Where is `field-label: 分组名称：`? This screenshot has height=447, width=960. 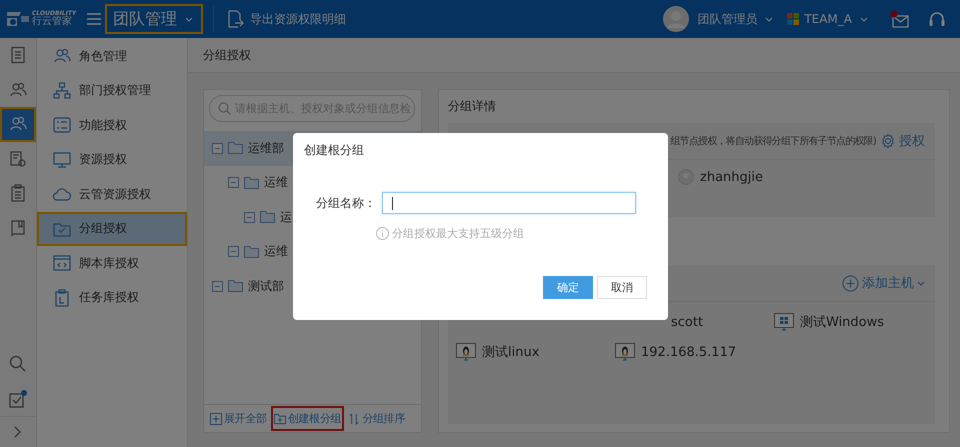 field-label: 分组名称： is located at coordinates (346, 203).